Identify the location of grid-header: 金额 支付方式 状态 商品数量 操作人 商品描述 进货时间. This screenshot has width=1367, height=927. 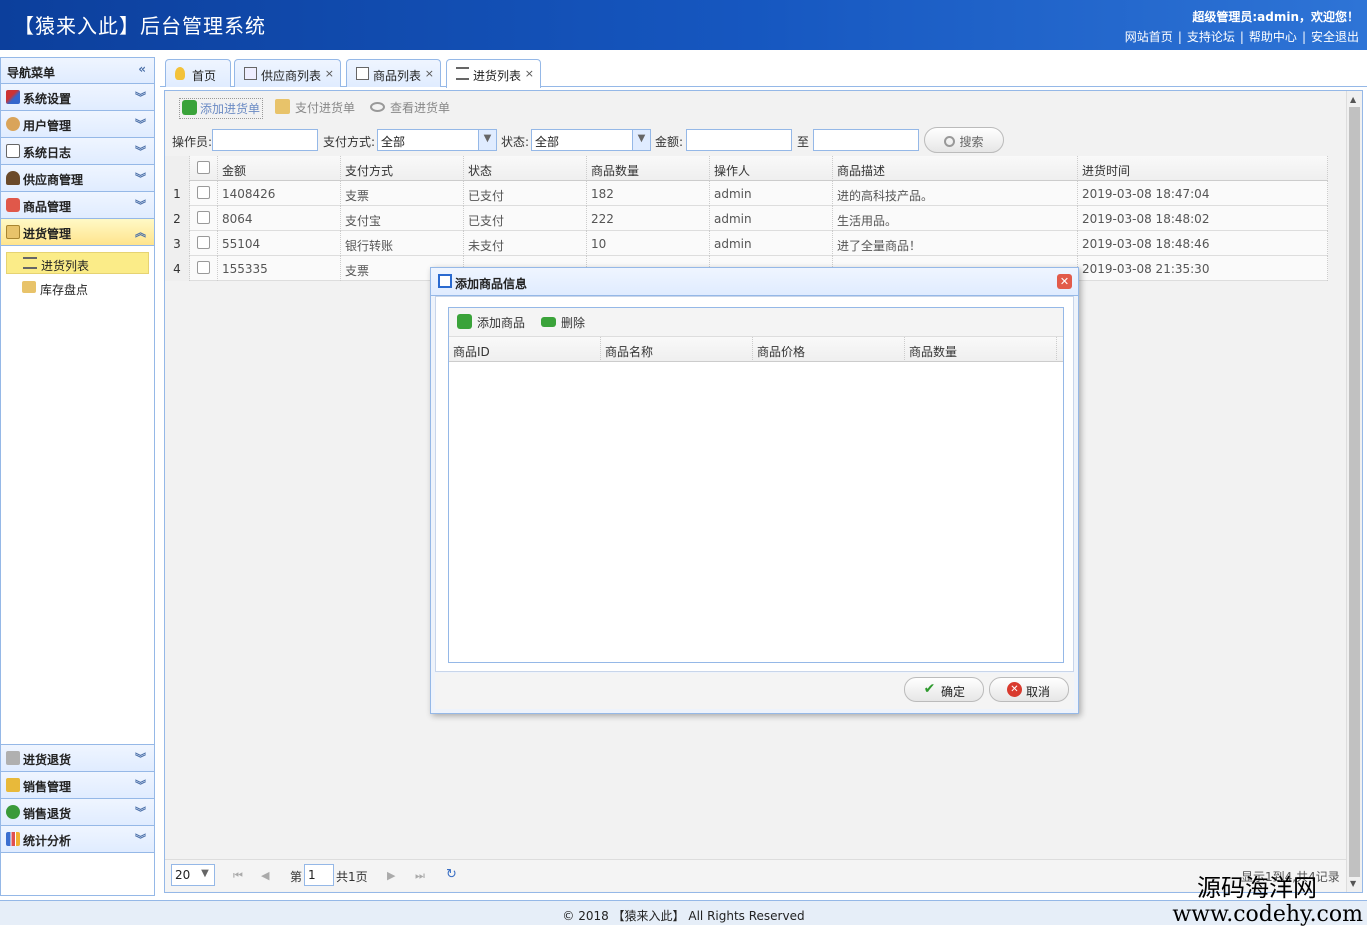
(746, 168).